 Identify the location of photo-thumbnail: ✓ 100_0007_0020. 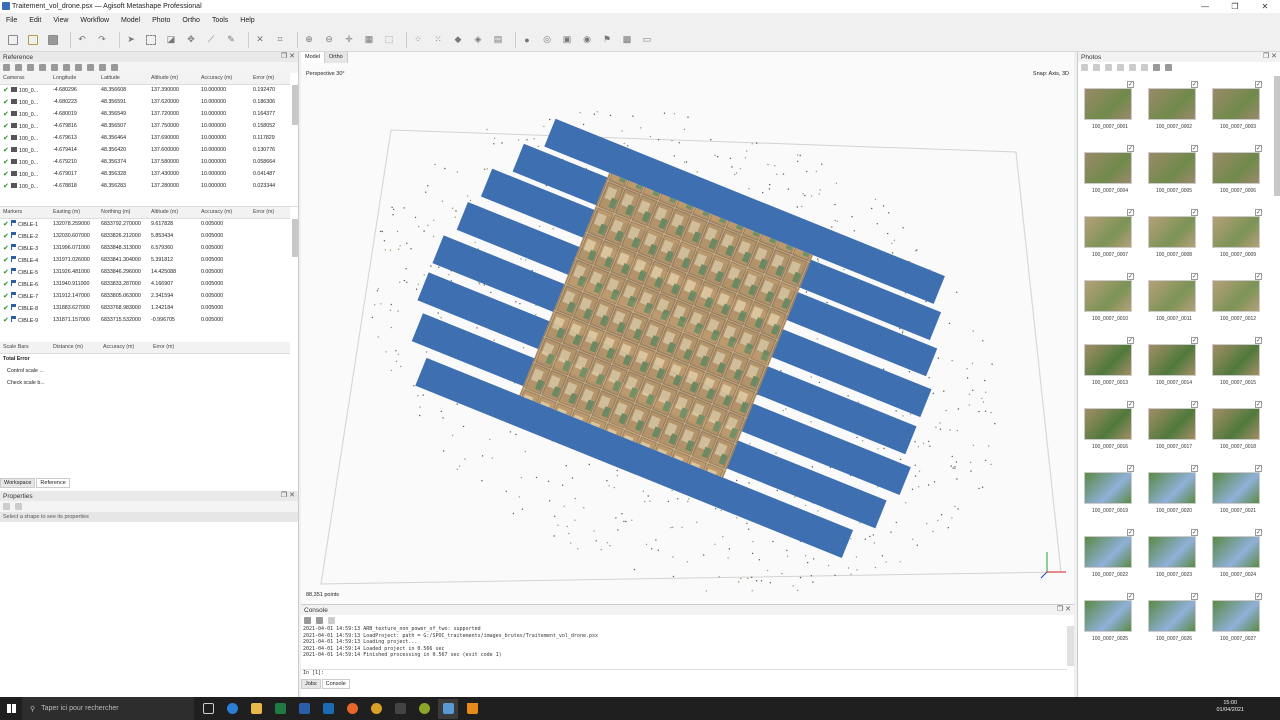
(1174, 494).